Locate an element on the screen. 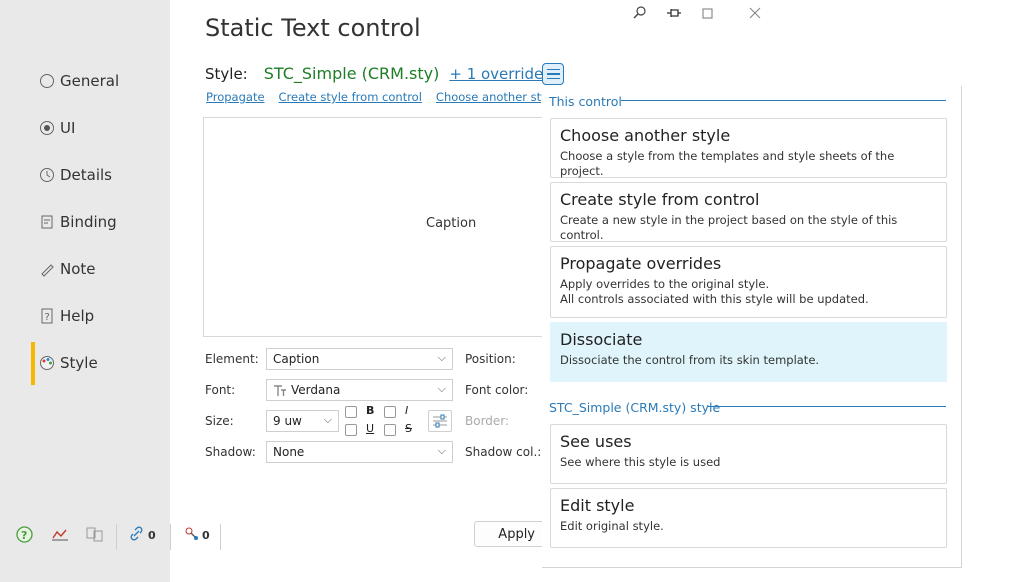  sidebar-item-details: Details is located at coordinates (75, 175).